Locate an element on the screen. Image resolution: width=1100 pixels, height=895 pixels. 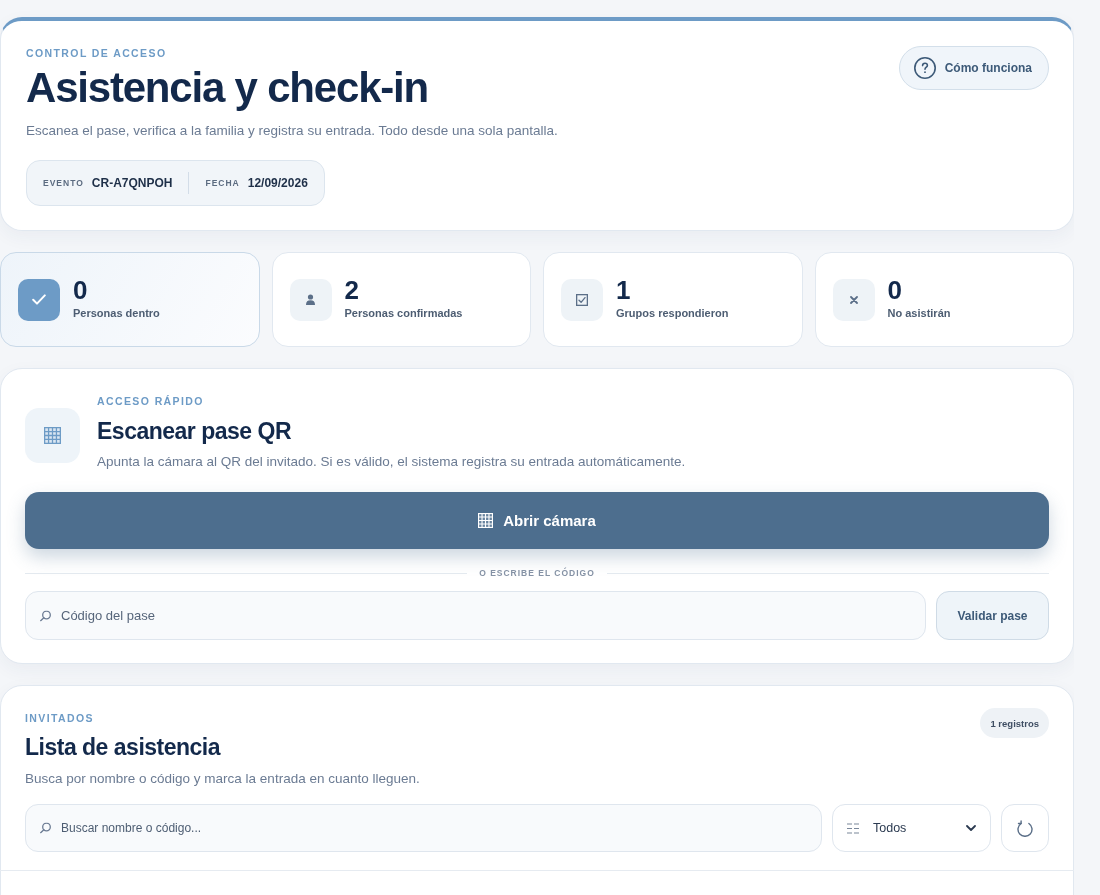
refresh-icon is located at coordinates (1025, 828).